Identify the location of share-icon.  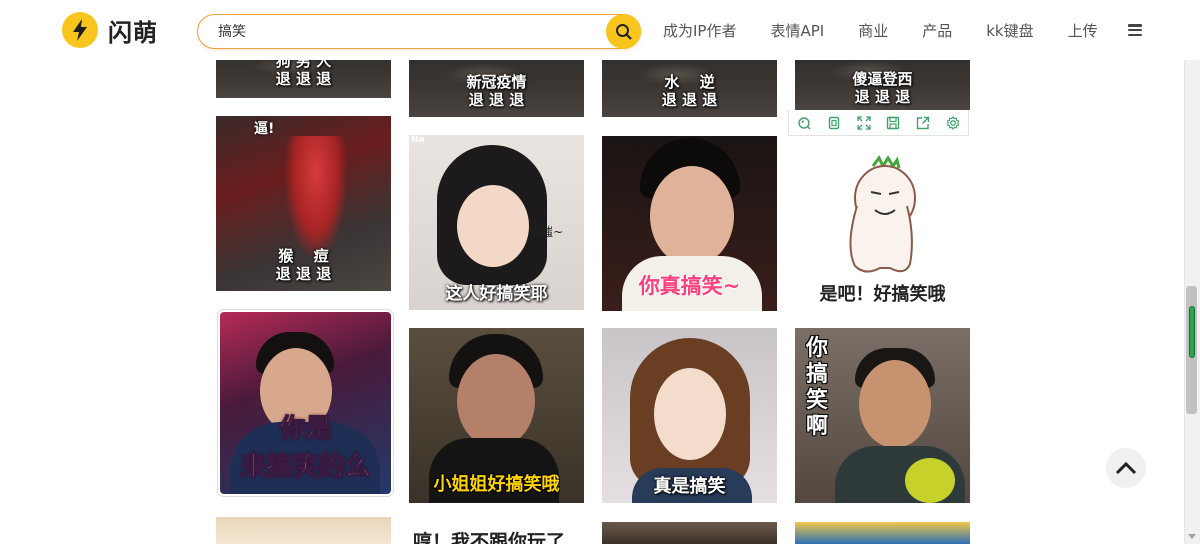
(923, 123).